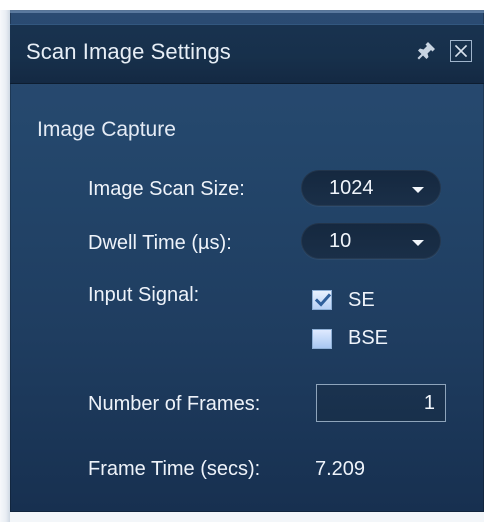  I want to click on pin-icon, so click(426, 51).